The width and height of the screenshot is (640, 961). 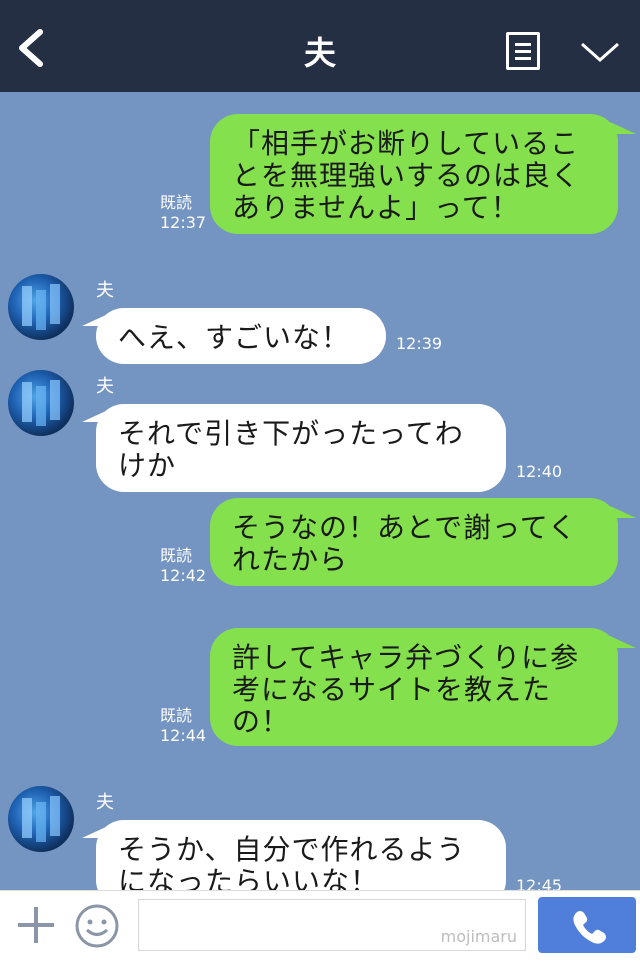 What do you see at coordinates (183, 212) in the screenshot?
I see `read-receipt: 既読 12:37` at bounding box center [183, 212].